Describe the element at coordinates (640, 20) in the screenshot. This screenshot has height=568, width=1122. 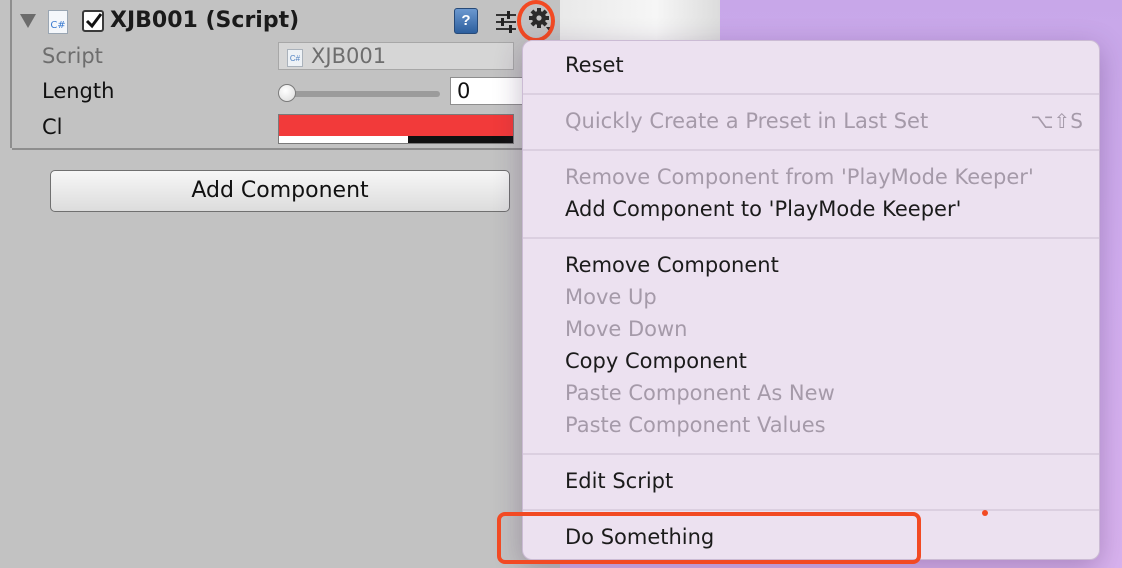
I see `background-window-thumbnail` at that location.